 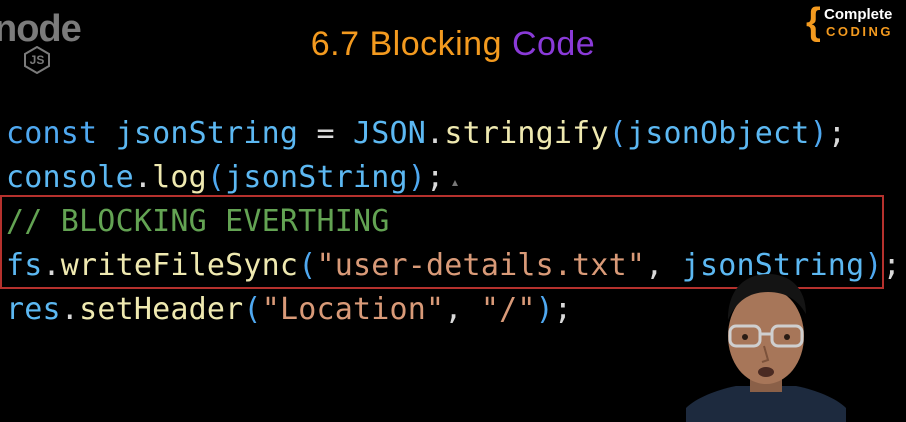 What do you see at coordinates (316, 177) in the screenshot?
I see `argument-token: jsonString` at bounding box center [316, 177].